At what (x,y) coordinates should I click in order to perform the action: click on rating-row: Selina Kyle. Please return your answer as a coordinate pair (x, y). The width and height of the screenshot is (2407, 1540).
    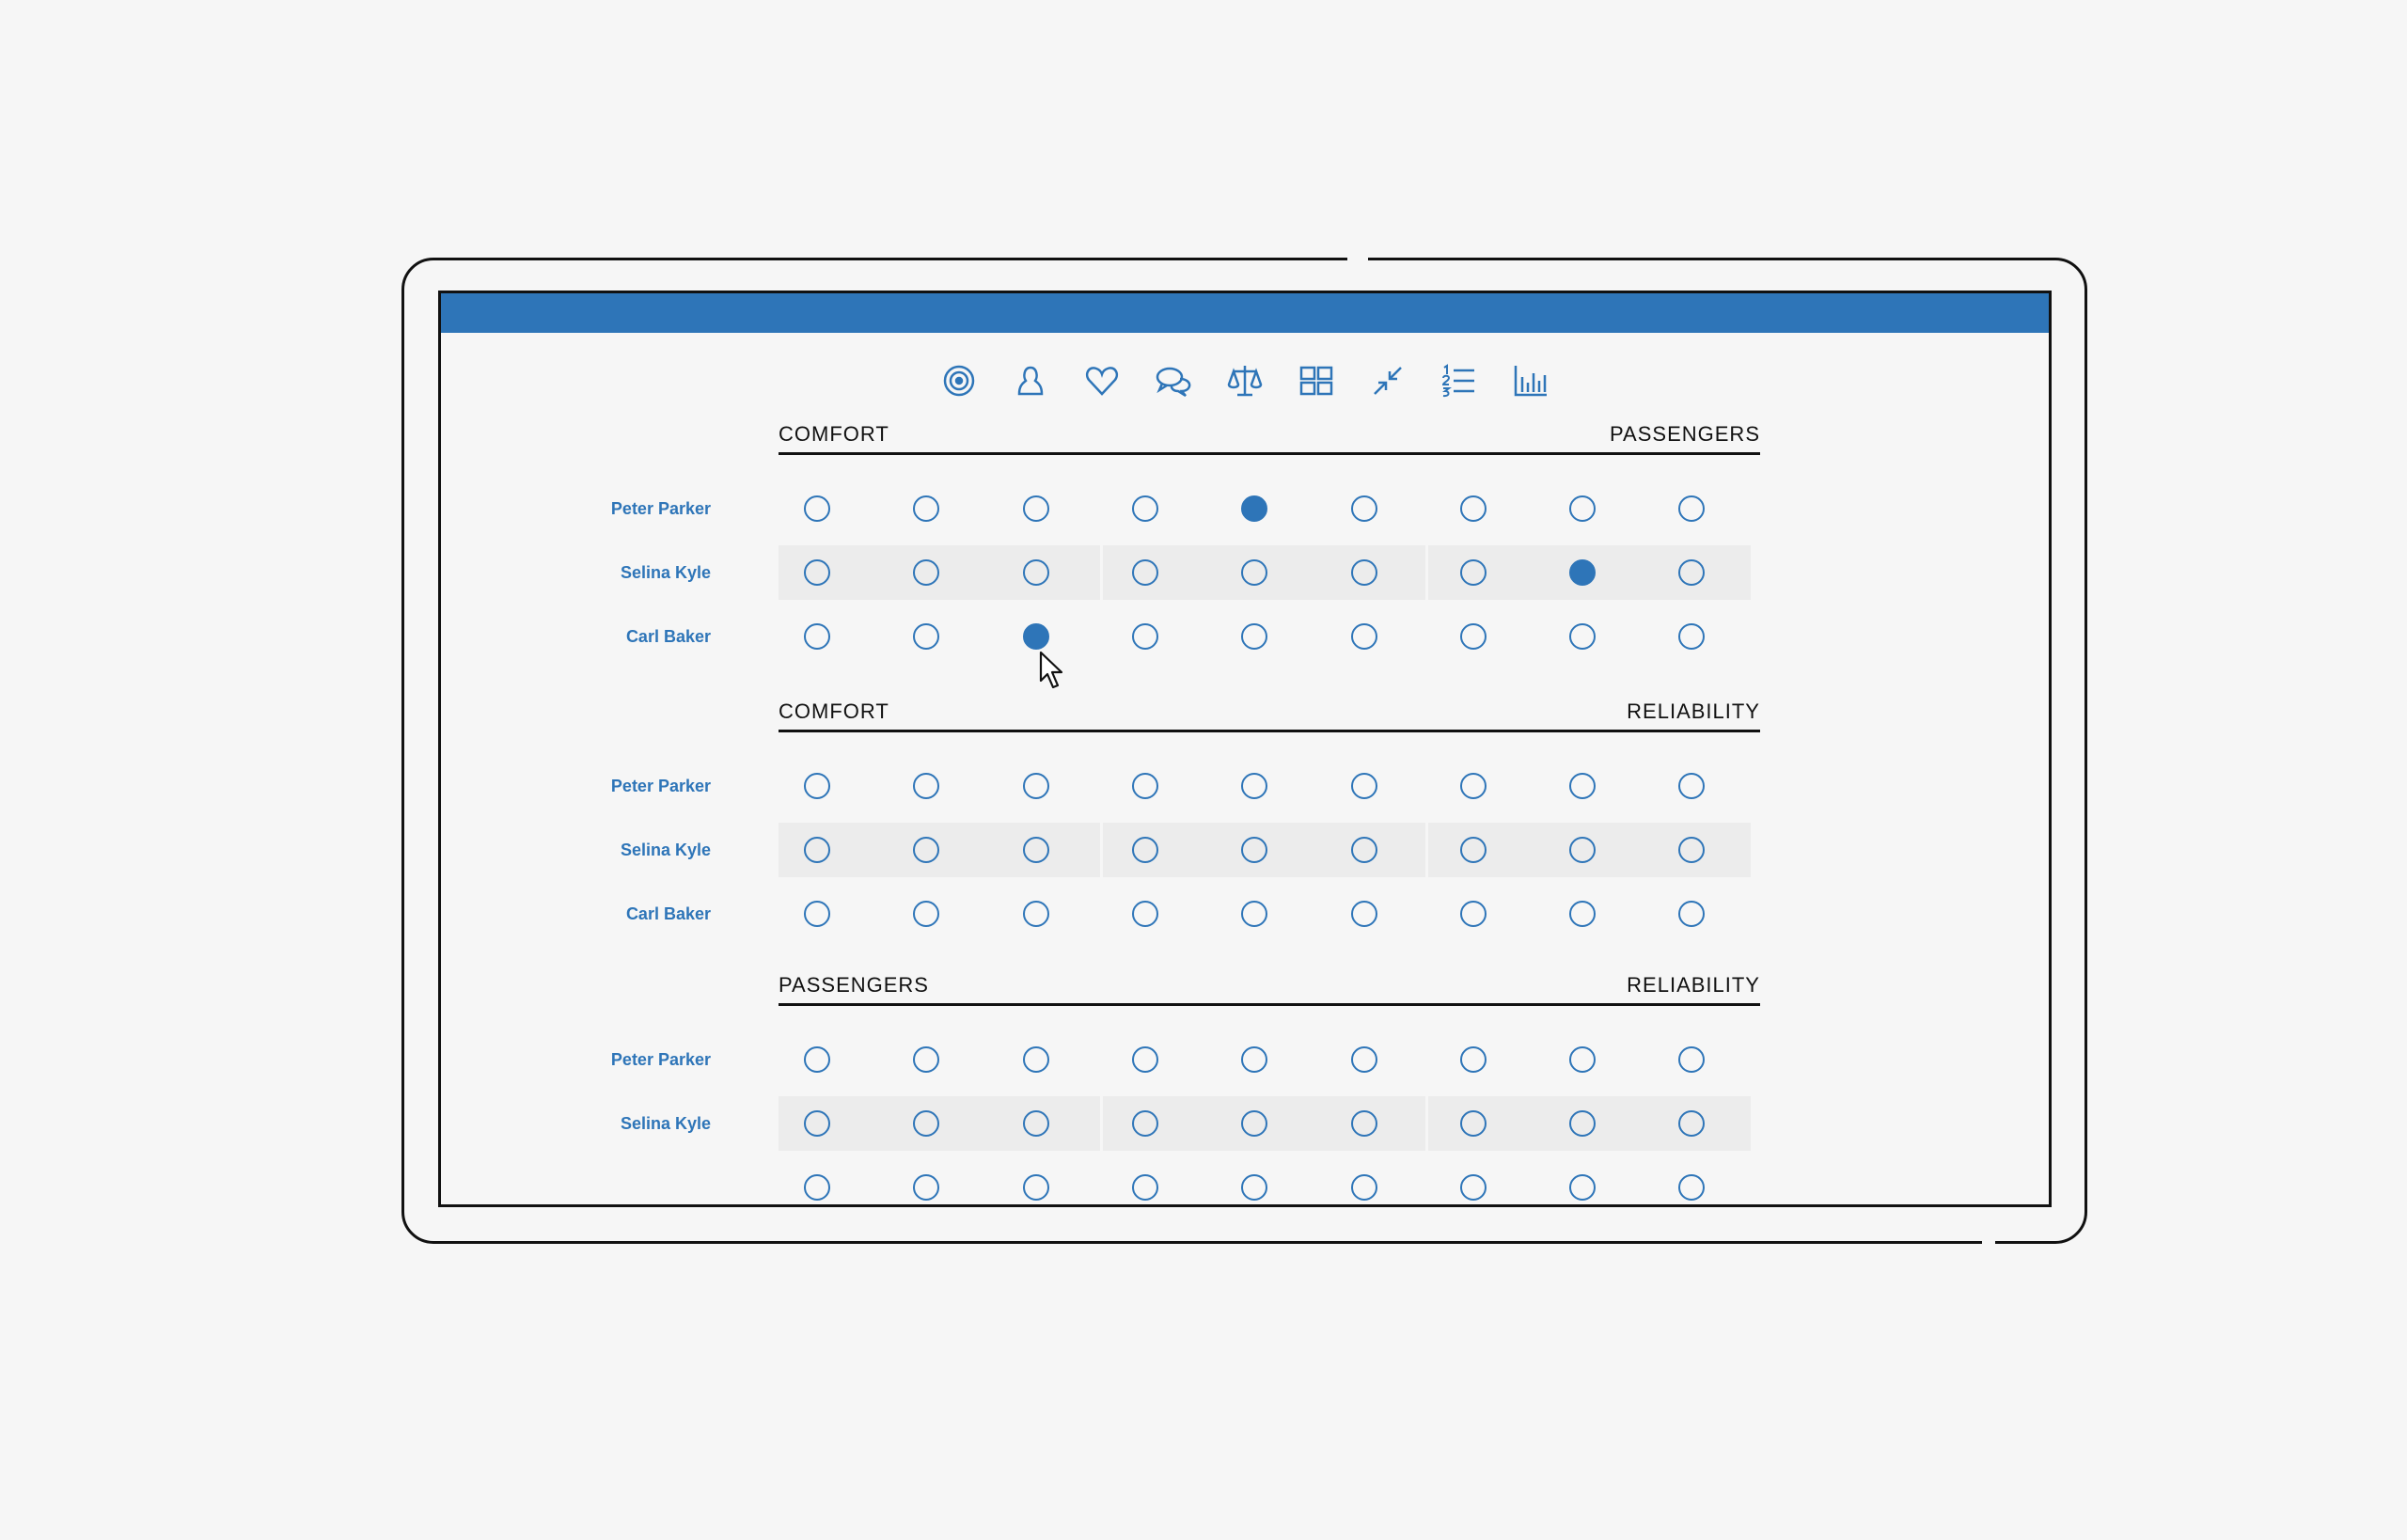
    Looking at the image, I should click on (1245, 1123).